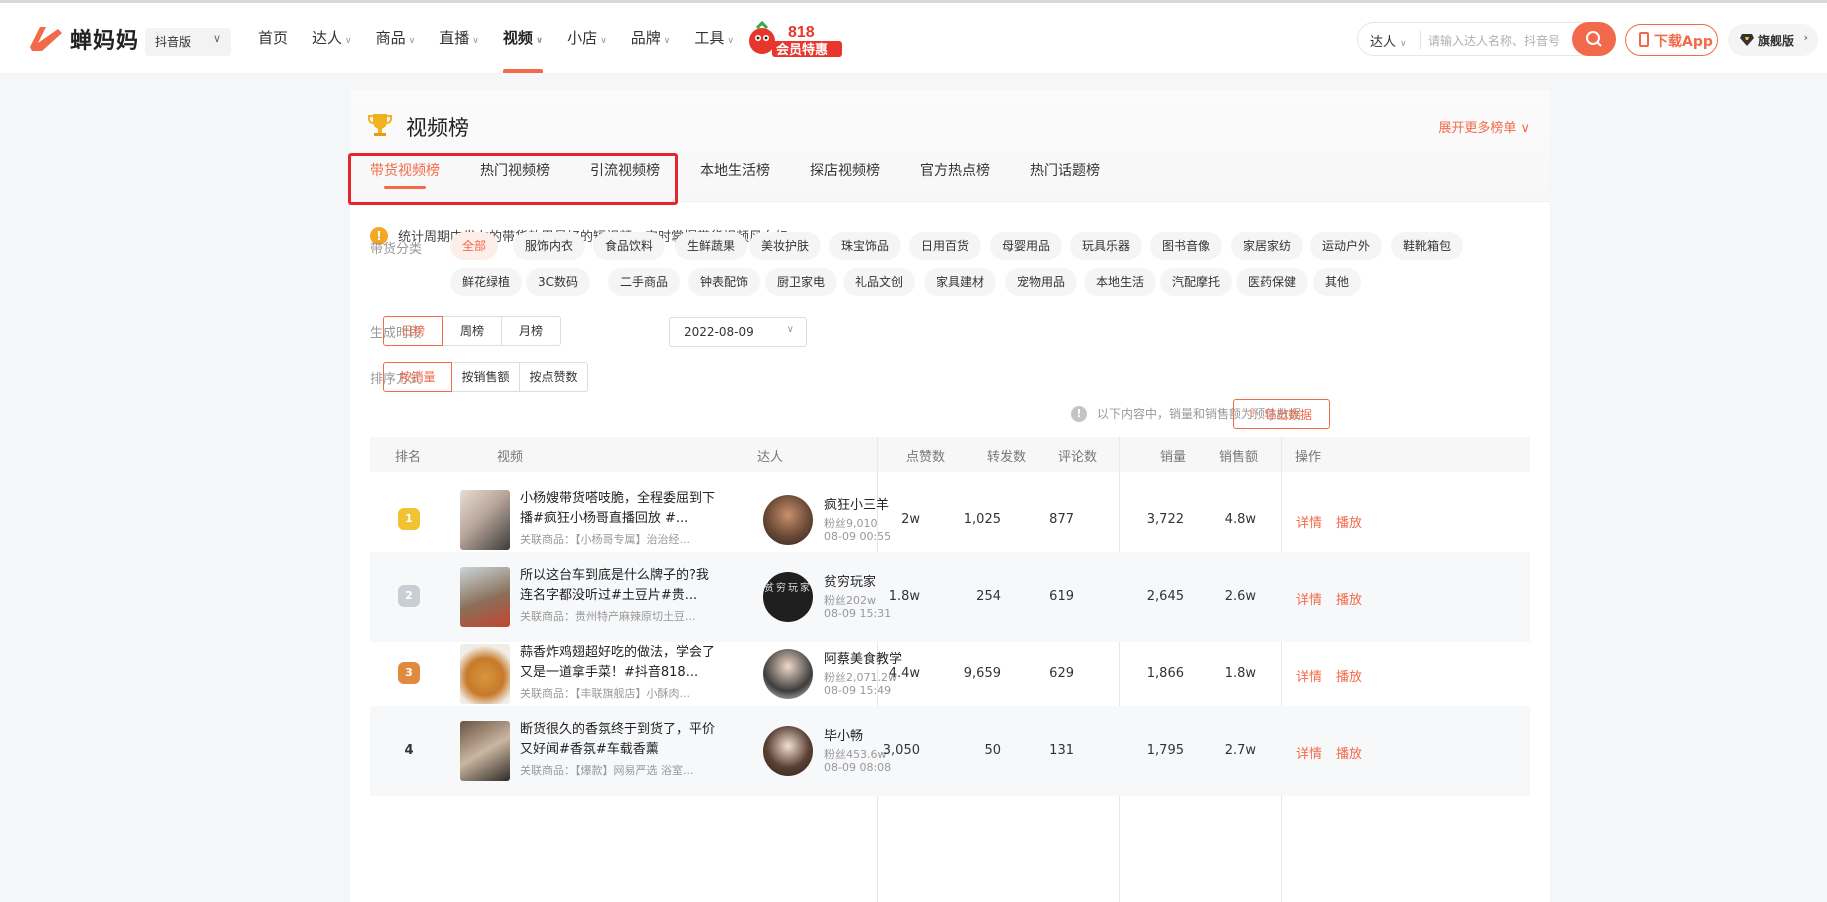 This screenshot has height=902, width=1827. What do you see at coordinates (851, 523) in the screenshot?
I see `influencer-fans: 粉丝9,010` at bounding box center [851, 523].